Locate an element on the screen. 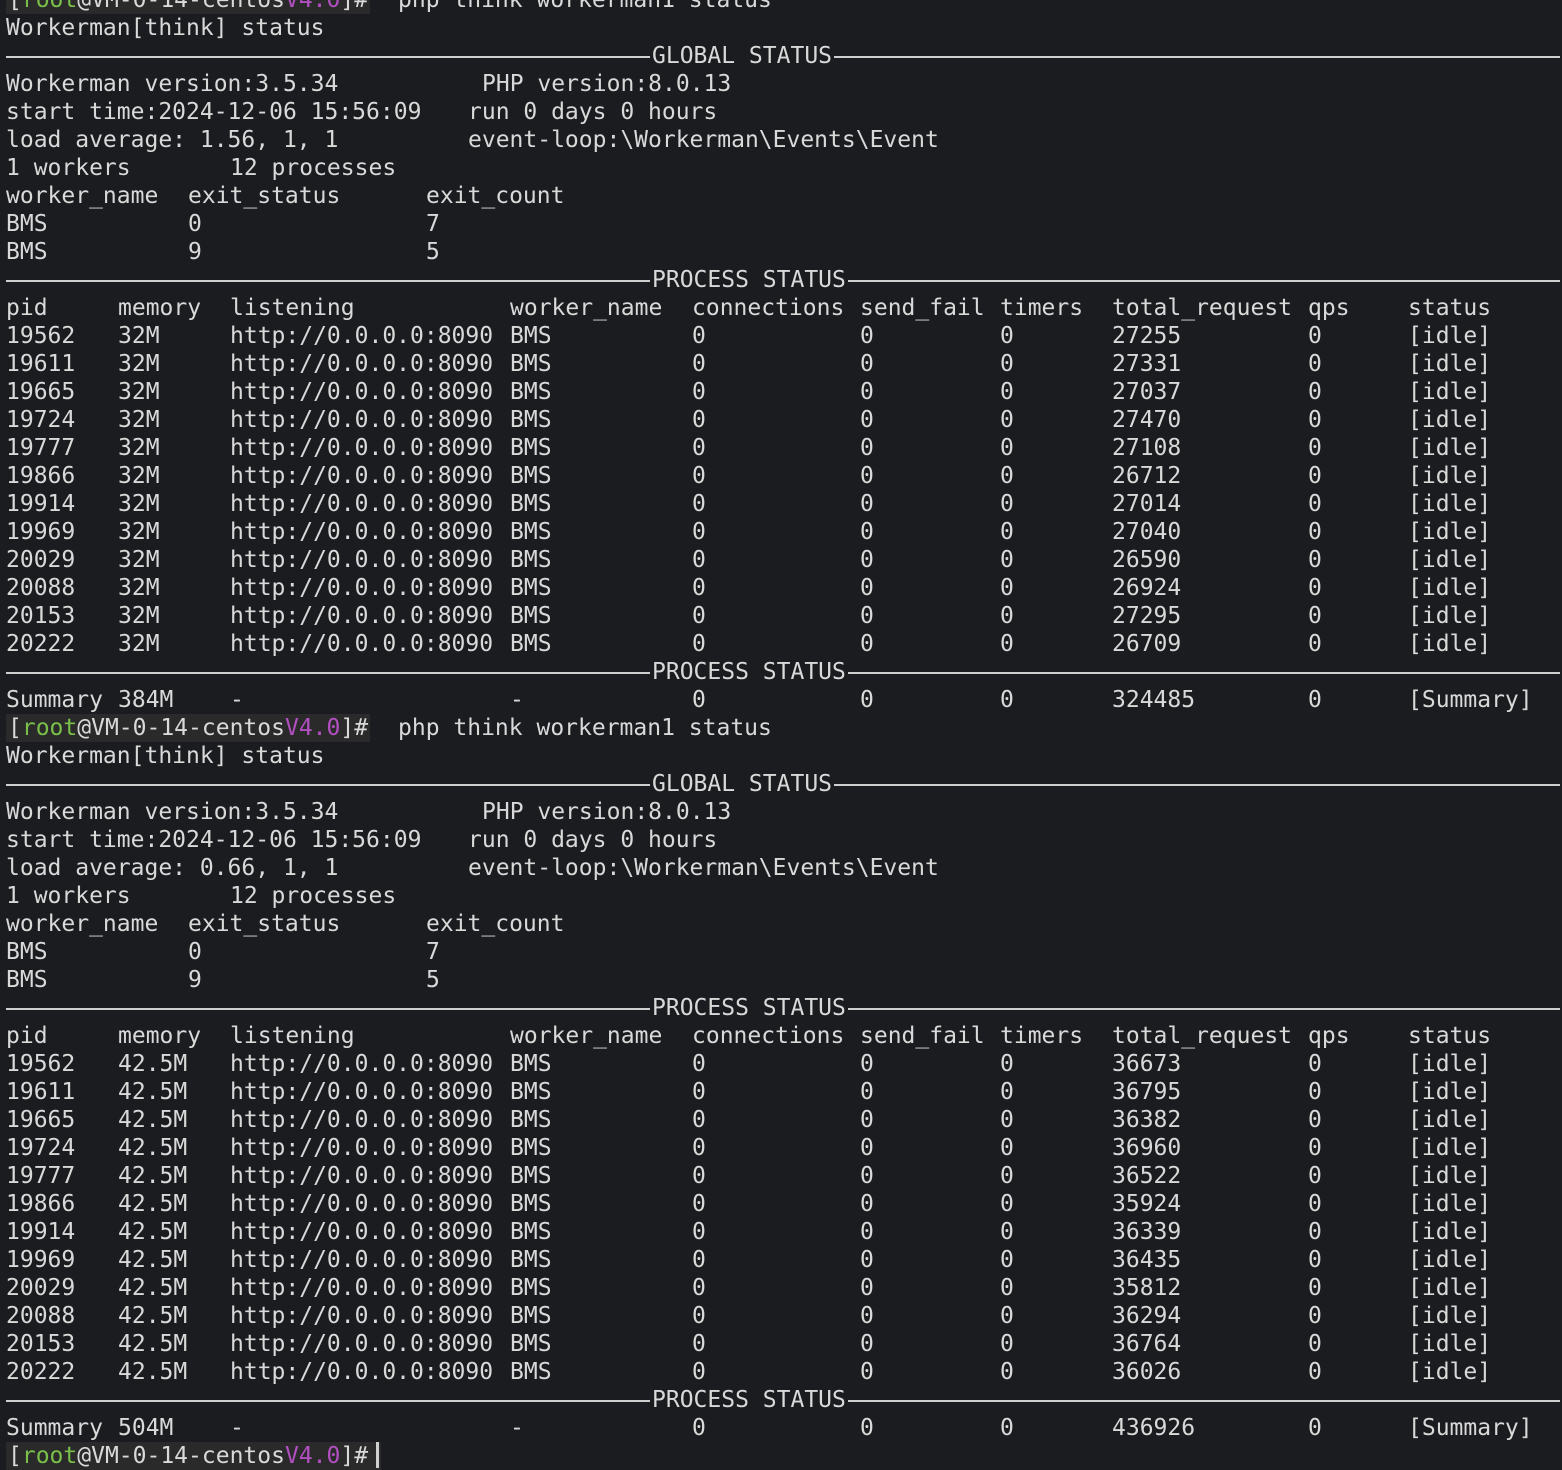 The image size is (1562, 1470). status-title: Workerman[think] status is located at coordinates (165, 756).